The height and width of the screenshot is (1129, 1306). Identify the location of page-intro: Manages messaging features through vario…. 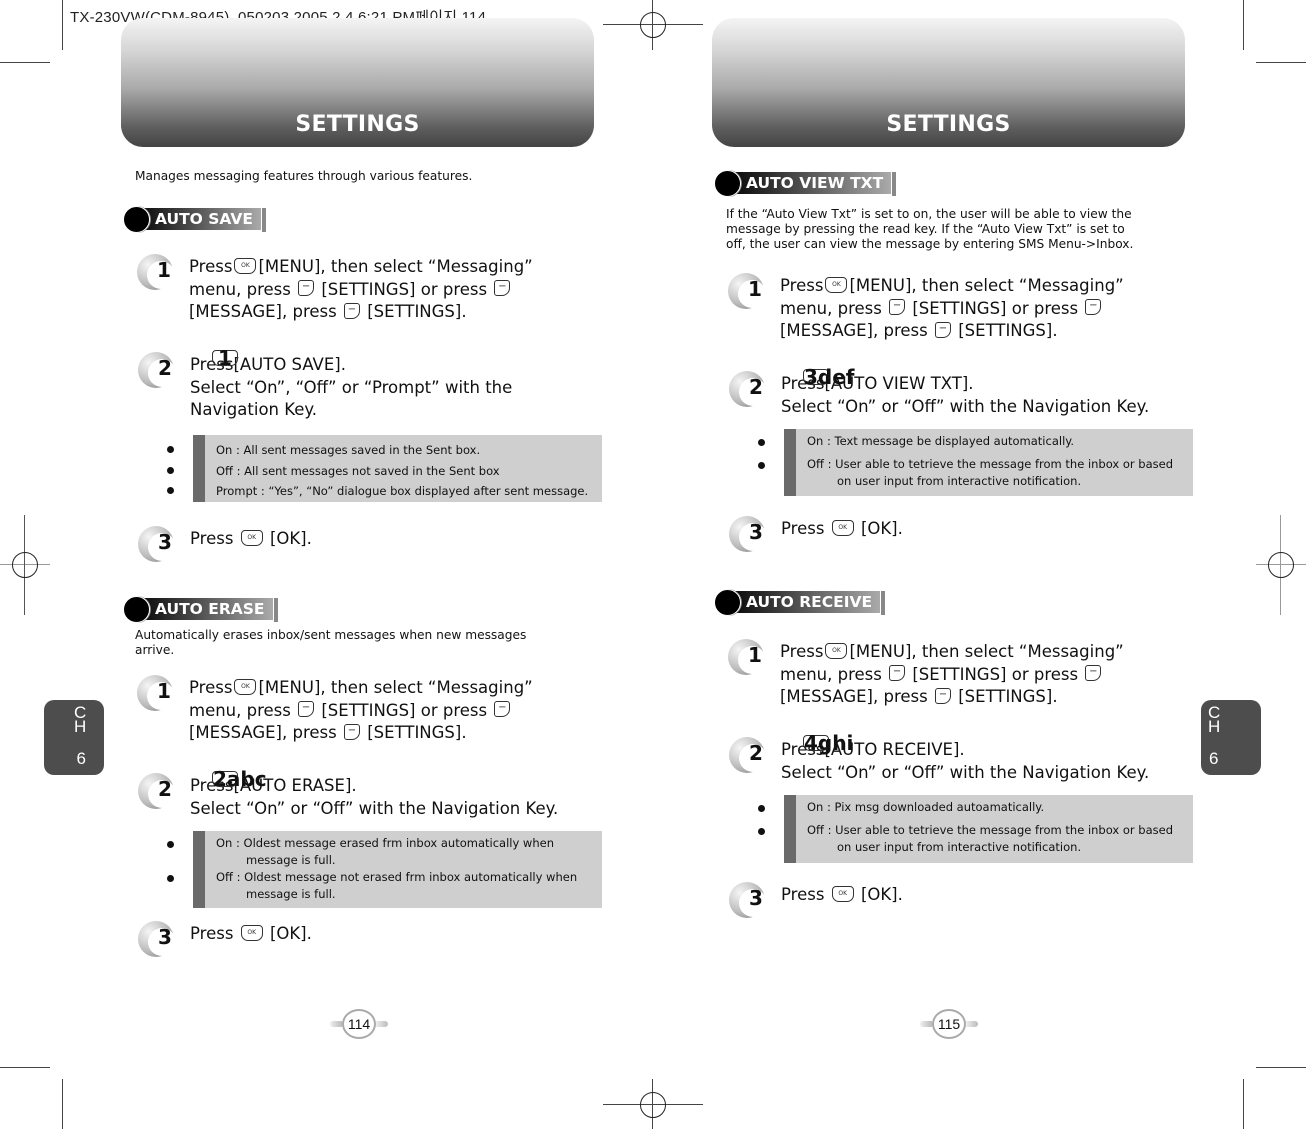
(304, 176).